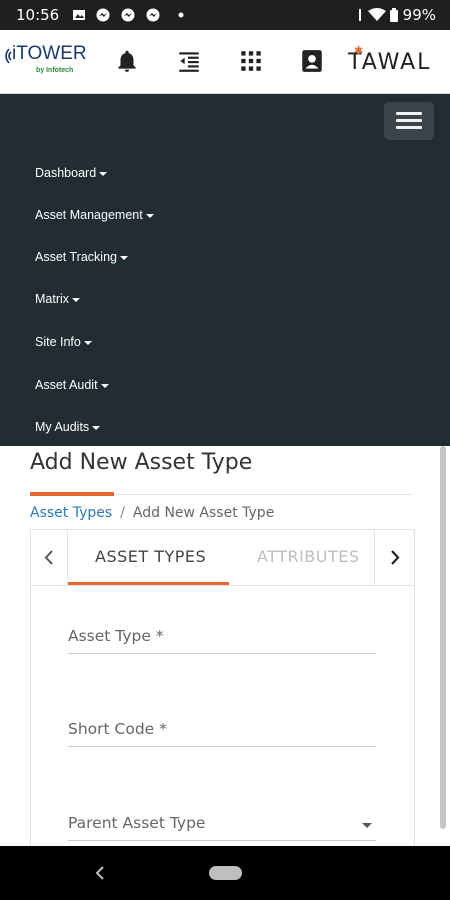 This screenshot has height=900, width=450. Describe the element at coordinates (127, 61) in the screenshot. I see `bell-icon` at that location.